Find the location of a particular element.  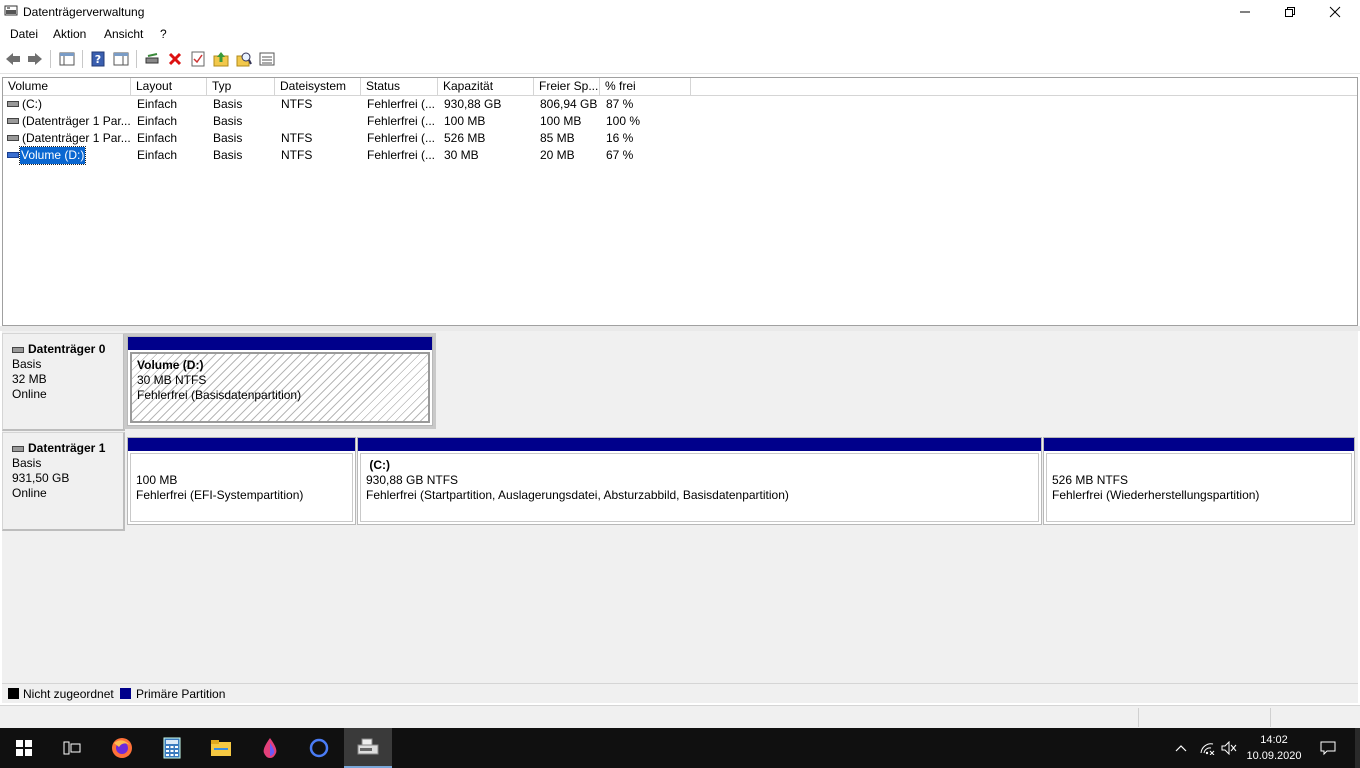

disk-management-icon is located at coordinates (368, 746).